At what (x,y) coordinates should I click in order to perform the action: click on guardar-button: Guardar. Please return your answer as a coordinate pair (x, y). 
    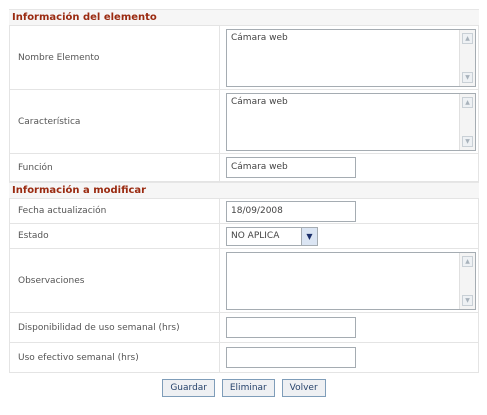
    Looking at the image, I should click on (188, 388).